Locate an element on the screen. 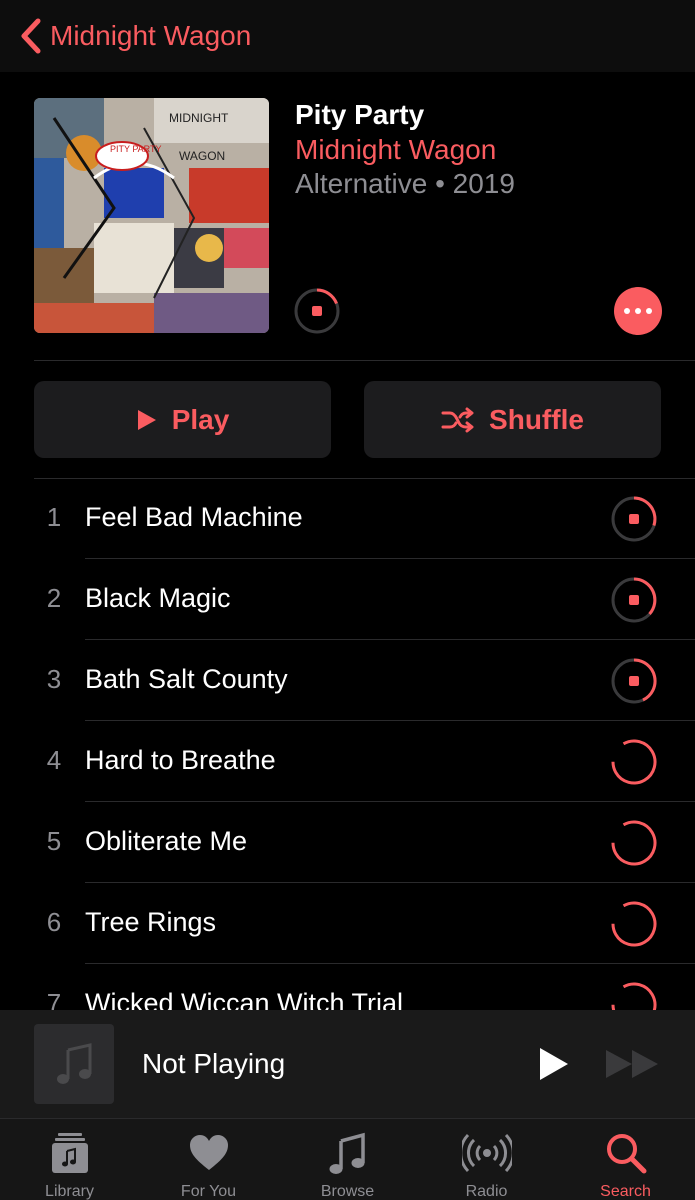  now-playing-status: Not Playing is located at coordinates (214, 1063).